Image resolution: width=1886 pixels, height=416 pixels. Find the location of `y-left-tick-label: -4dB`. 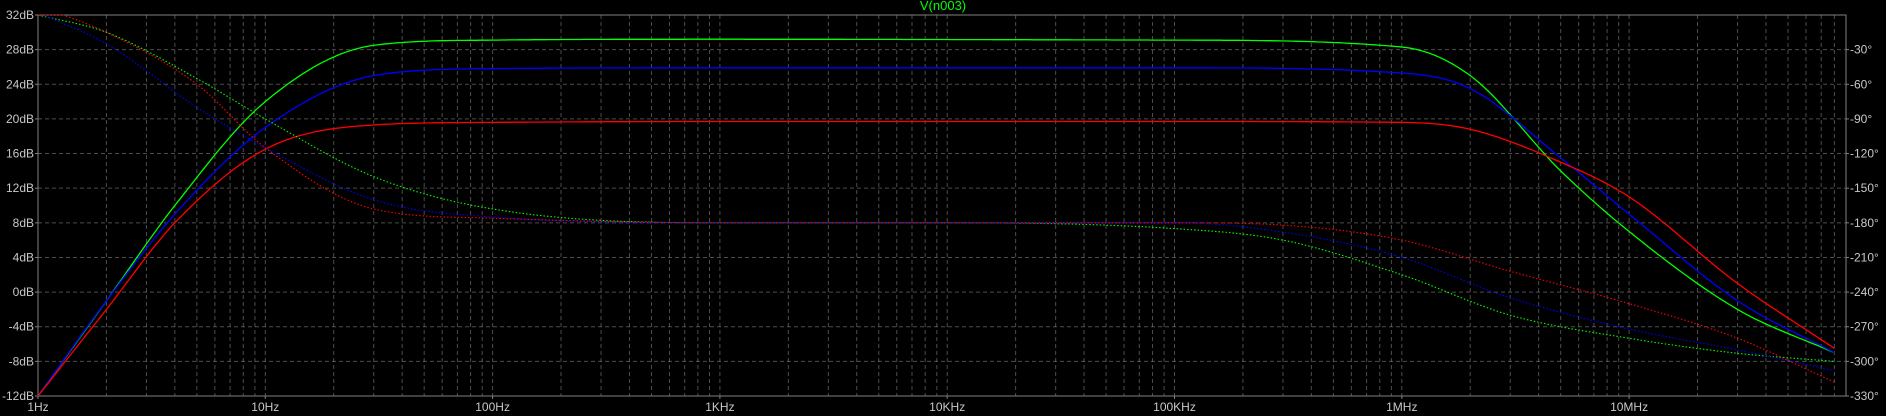

y-left-tick-label: -4dB is located at coordinates (21, 327).